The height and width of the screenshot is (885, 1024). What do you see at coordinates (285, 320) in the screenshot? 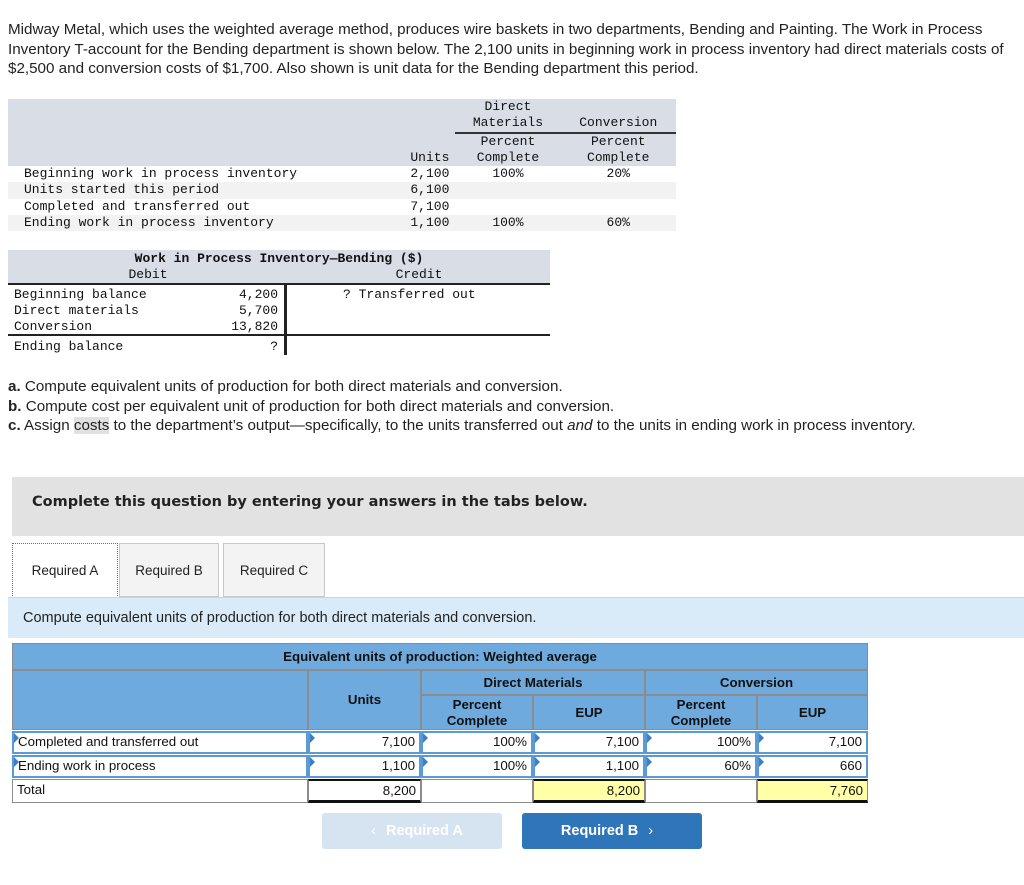
I see `t-account-divider` at bounding box center [285, 320].